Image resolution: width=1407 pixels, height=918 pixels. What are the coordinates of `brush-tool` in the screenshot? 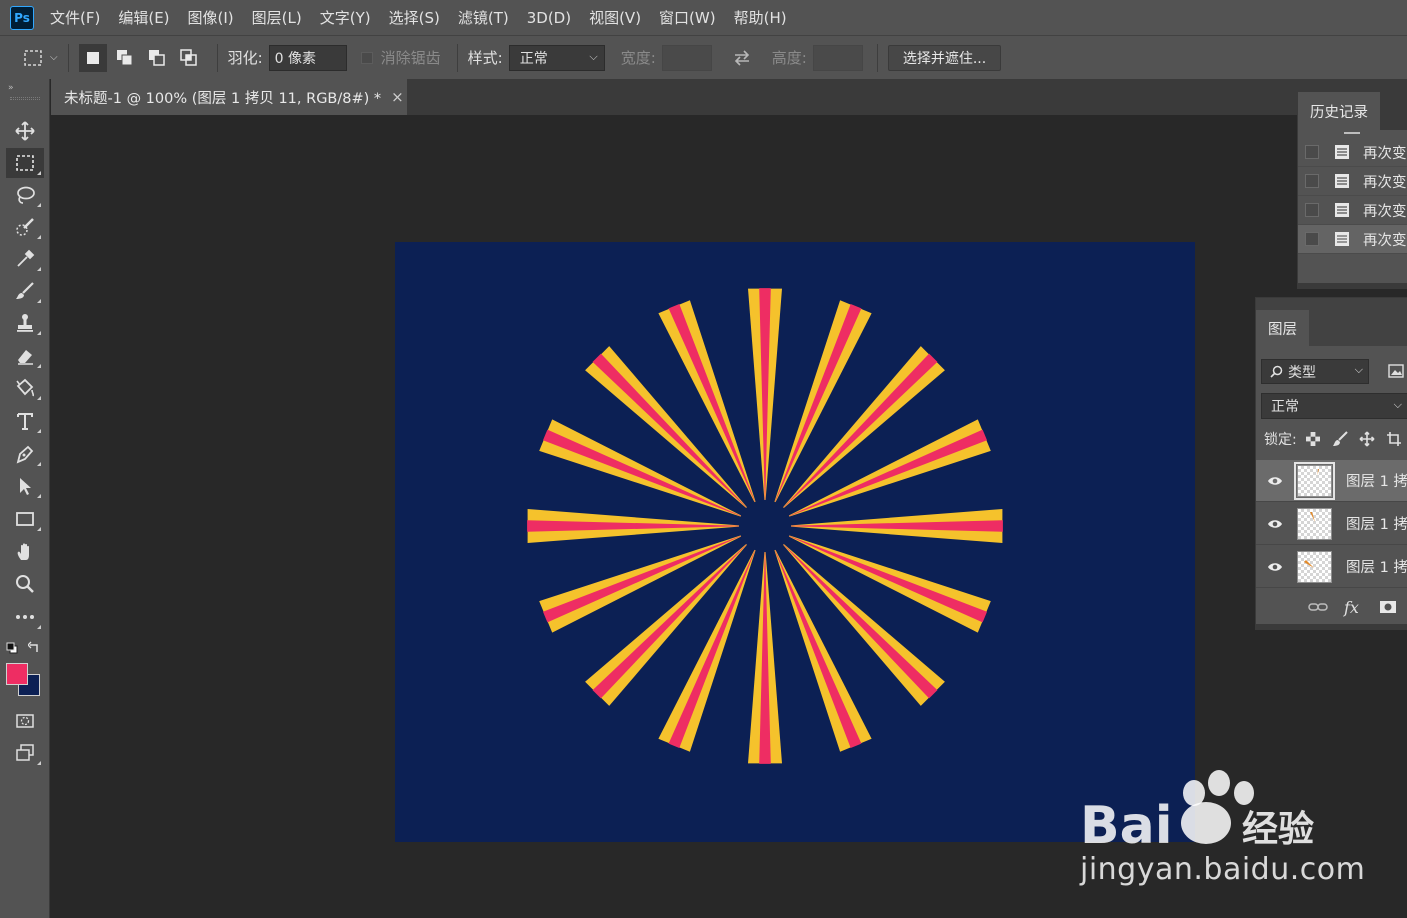 It's located at (25, 291).